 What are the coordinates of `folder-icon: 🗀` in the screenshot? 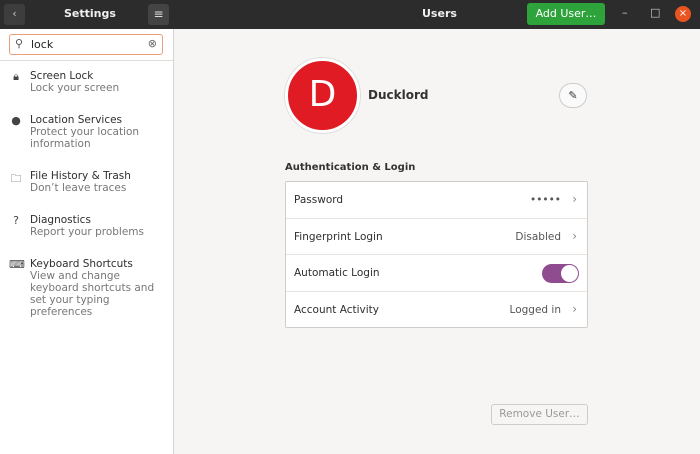 It's located at (16, 178).